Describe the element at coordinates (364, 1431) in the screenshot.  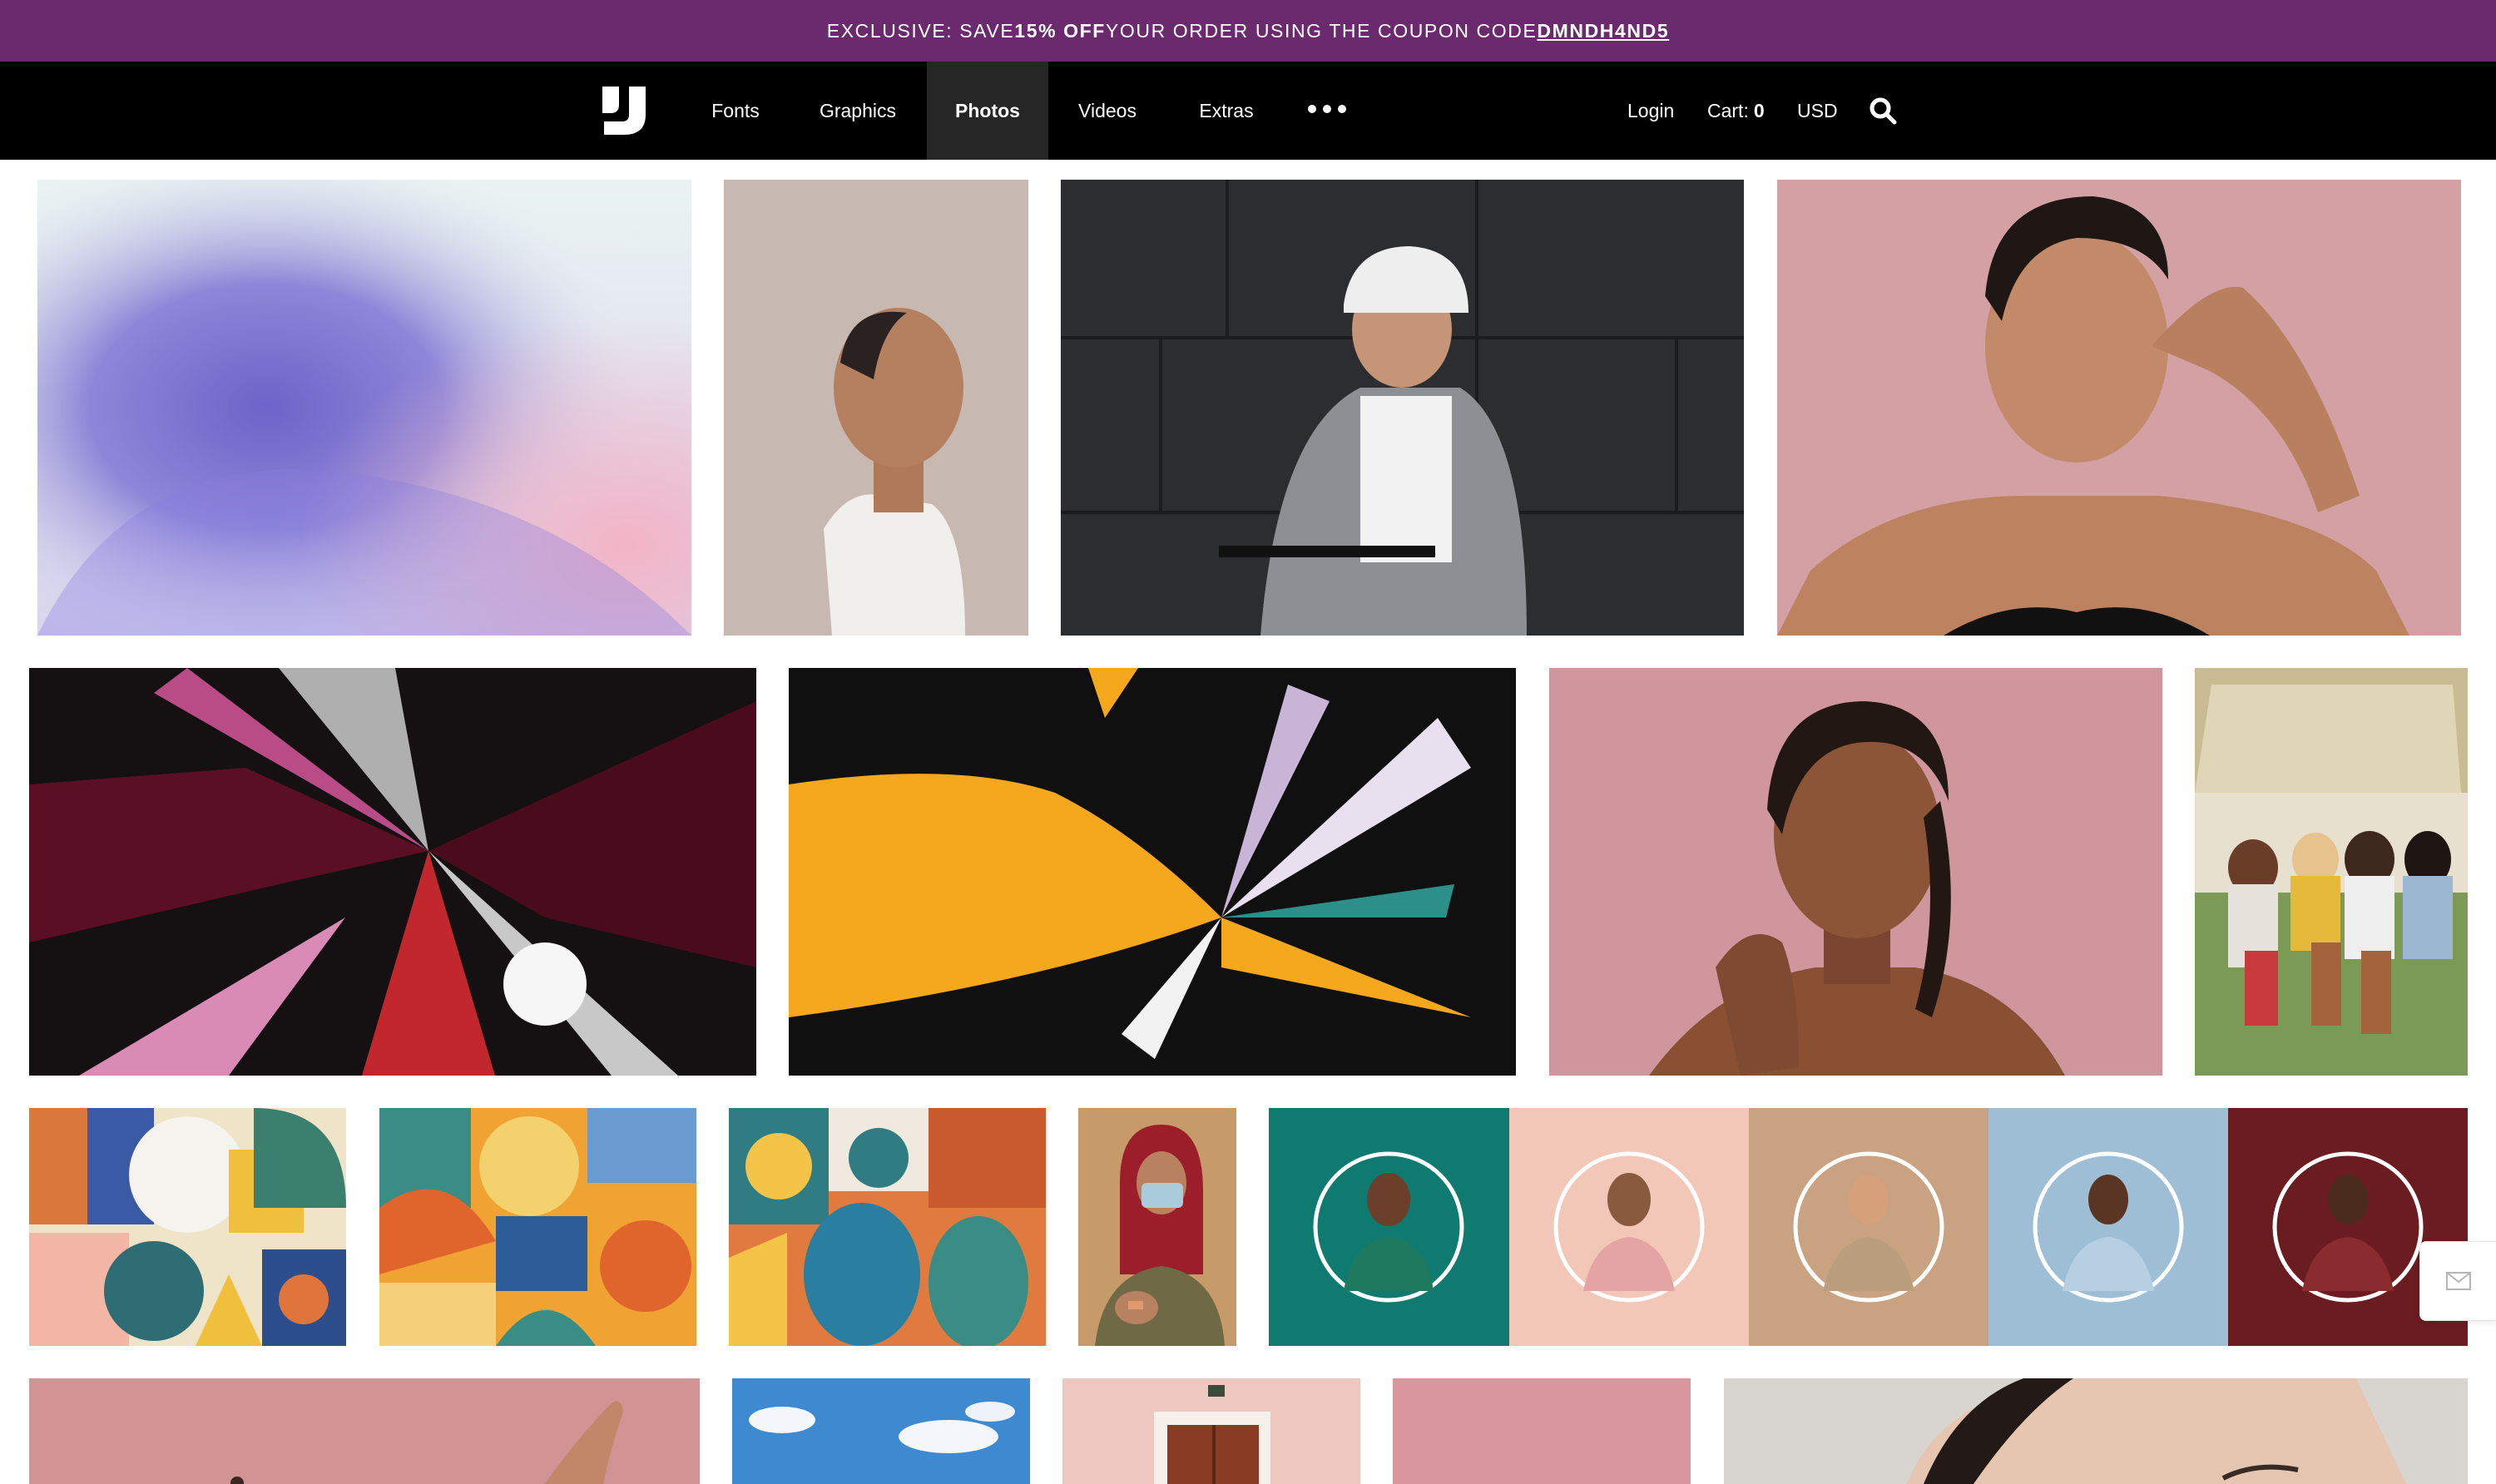
I see `photo-pink-hand` at that location.